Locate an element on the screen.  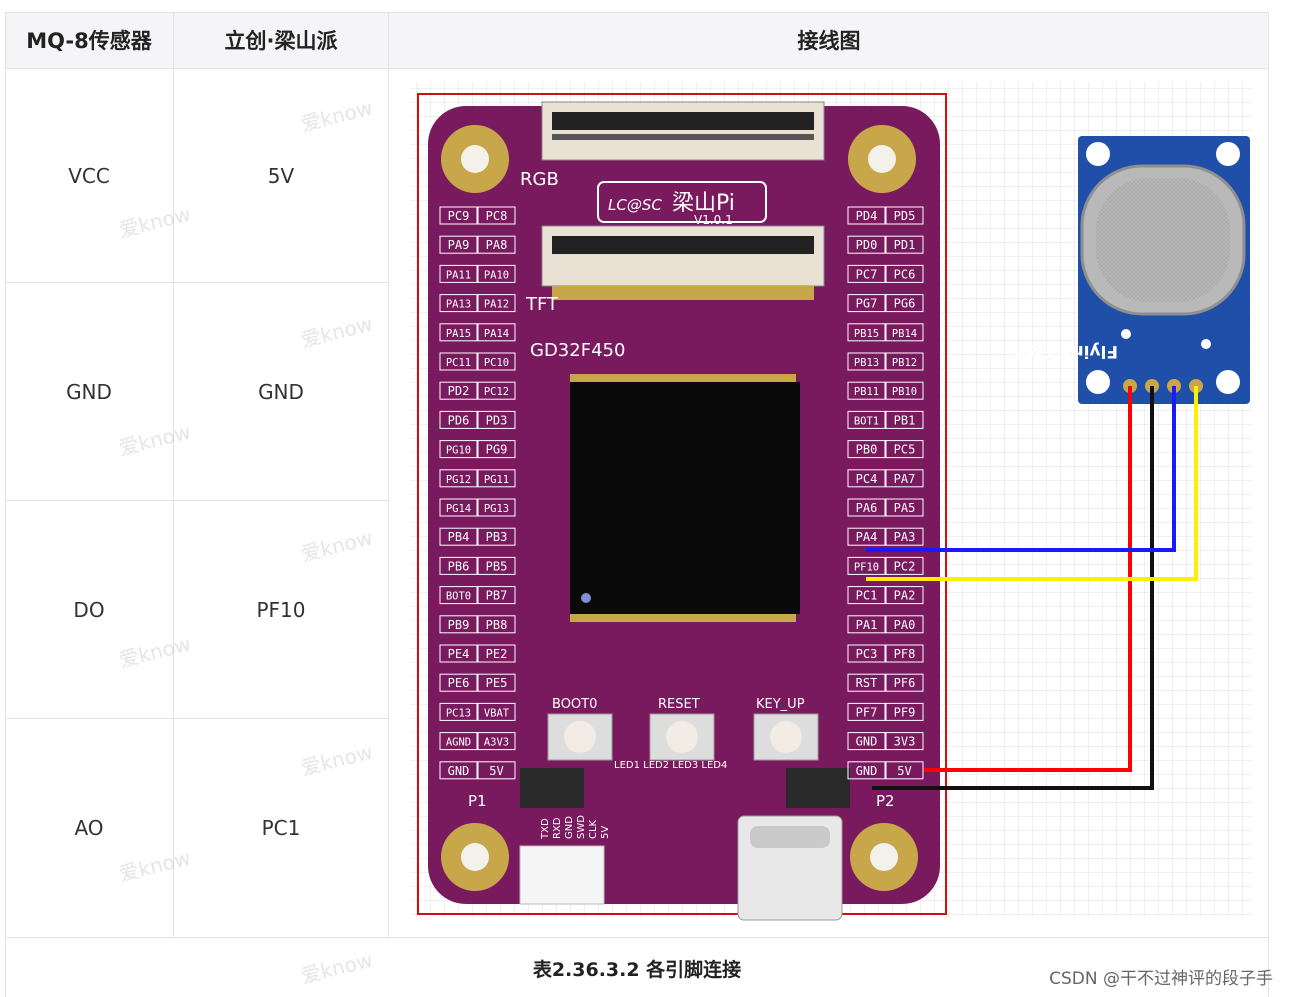
sensor-pin-vcc: VCC is located at coordinates (89, 175).